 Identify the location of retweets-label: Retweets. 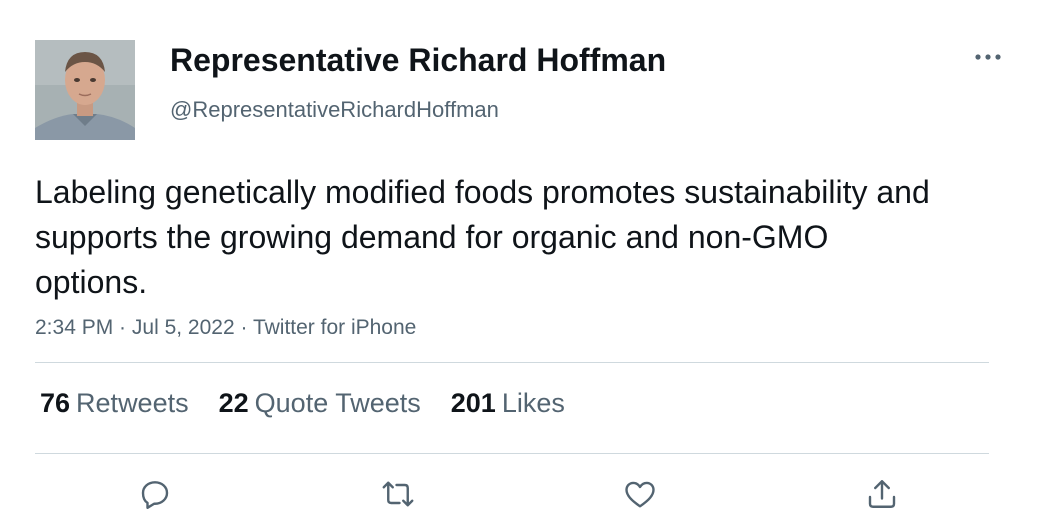
(132, 403).